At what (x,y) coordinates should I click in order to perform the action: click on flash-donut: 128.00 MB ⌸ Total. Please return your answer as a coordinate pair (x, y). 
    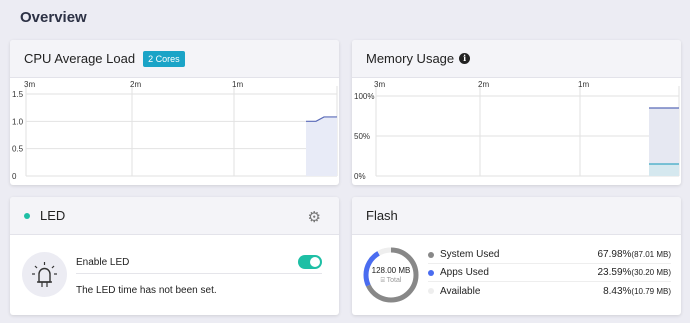
    Looking at the image, I should click on (391, 275).